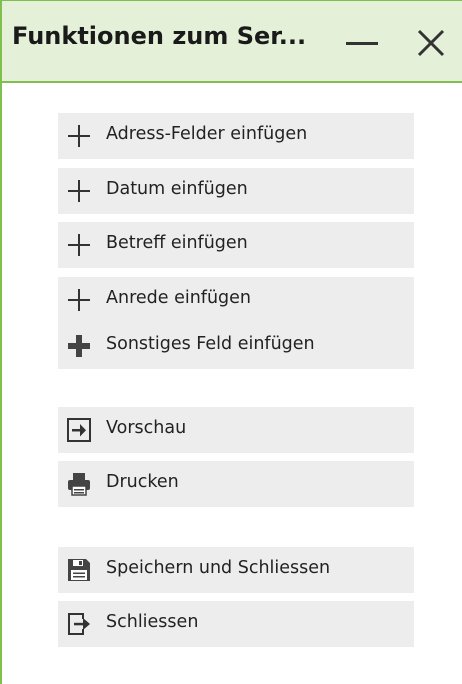 The image size is (462, 684). What do you see at coordinates (142, 482) in the screenshot?
I see `button-label: Drucken` at bounding box center [142, 482].